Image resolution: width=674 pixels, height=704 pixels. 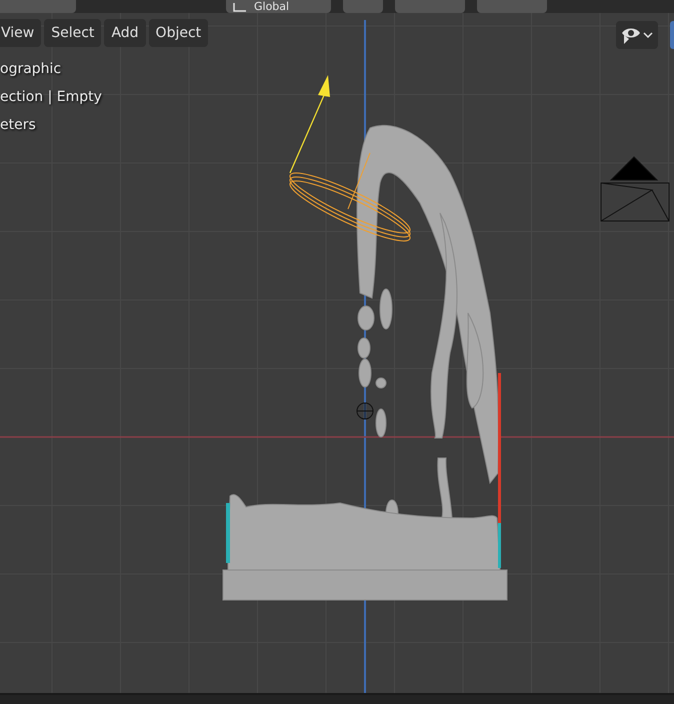 What do you see at coordinates (18, 125) in the screenshot?
I see `viewport-info-text: eters` at bounding box center [18, 125].